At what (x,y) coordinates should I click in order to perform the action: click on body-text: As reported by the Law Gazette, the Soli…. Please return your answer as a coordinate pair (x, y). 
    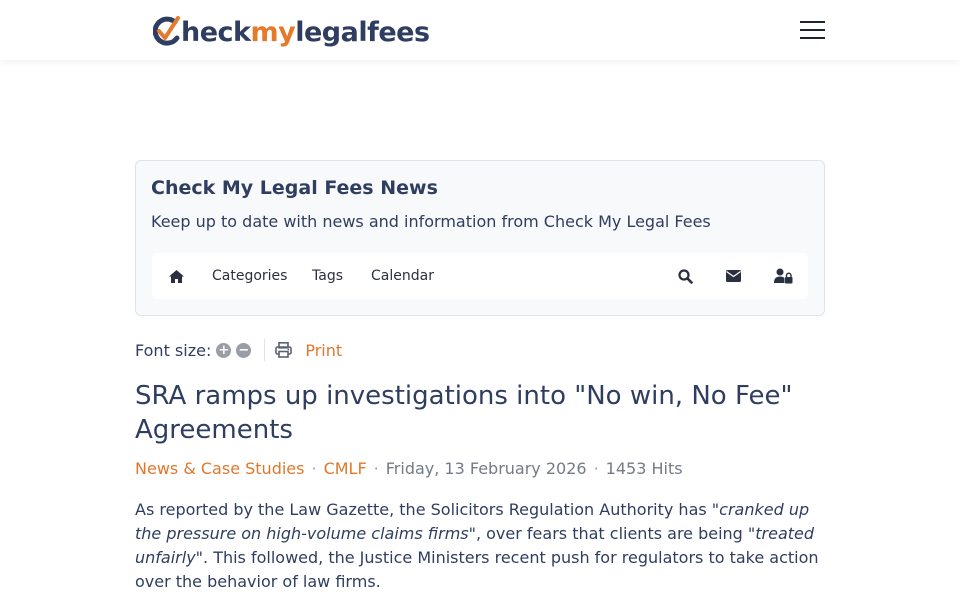
    Looking at the image, I should click on (423, 509).